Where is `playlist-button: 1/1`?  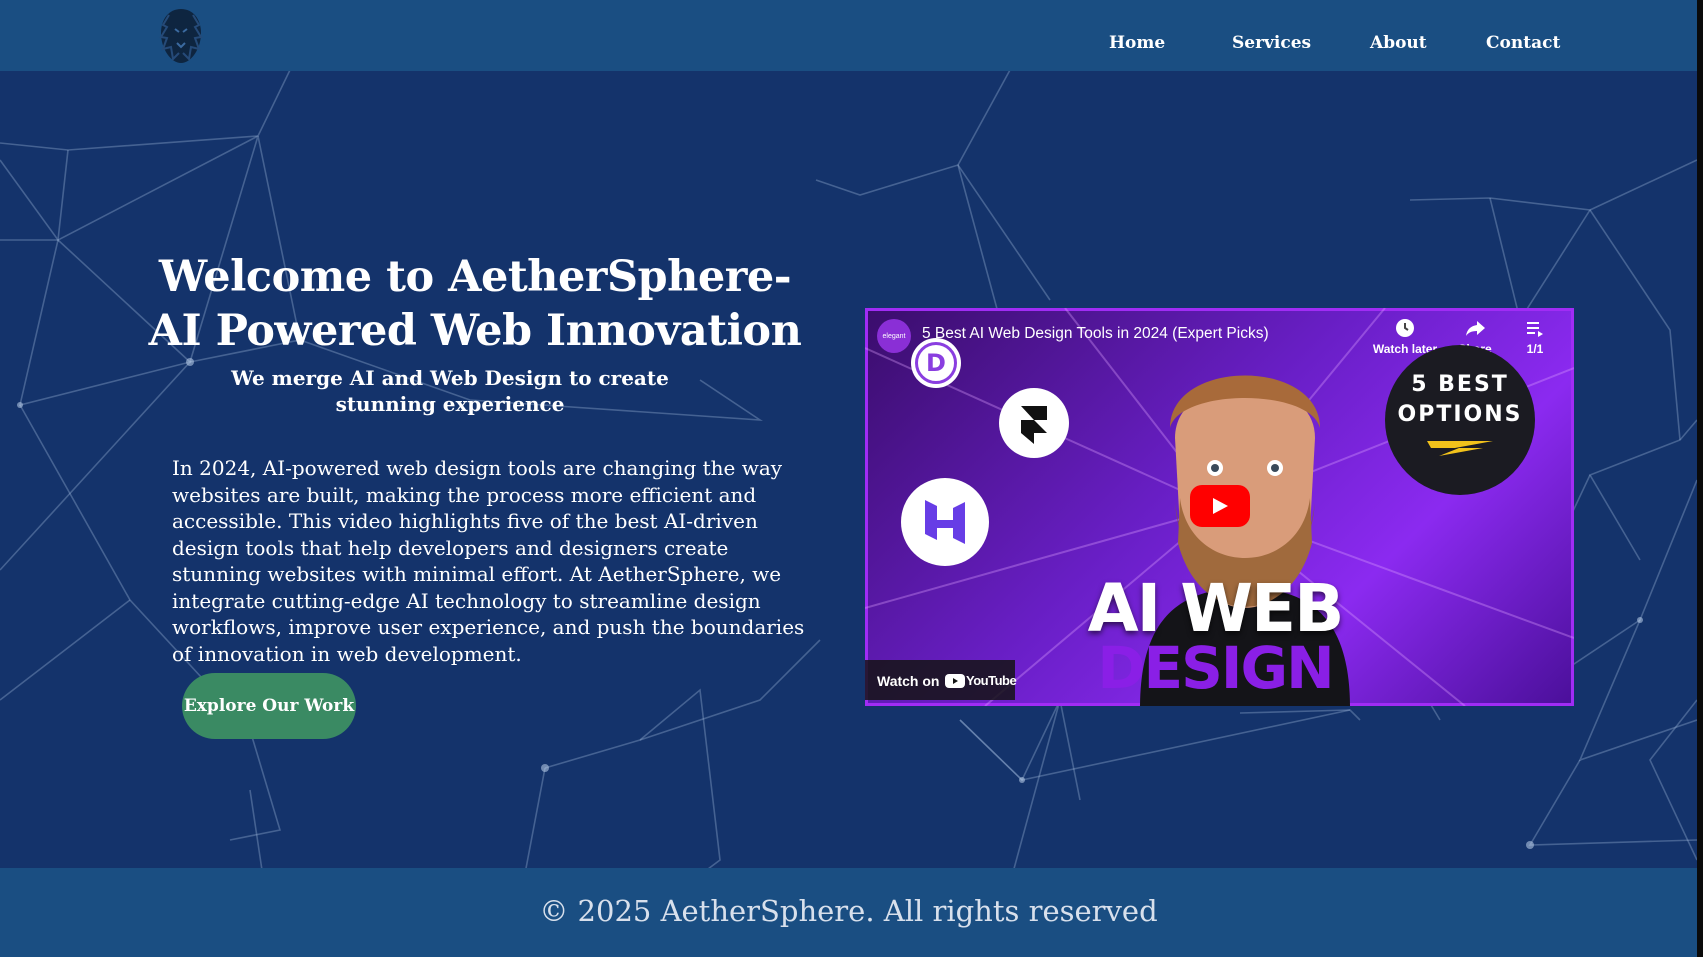
playlist-button: 1/1 is located at coordinates (1535, 337).